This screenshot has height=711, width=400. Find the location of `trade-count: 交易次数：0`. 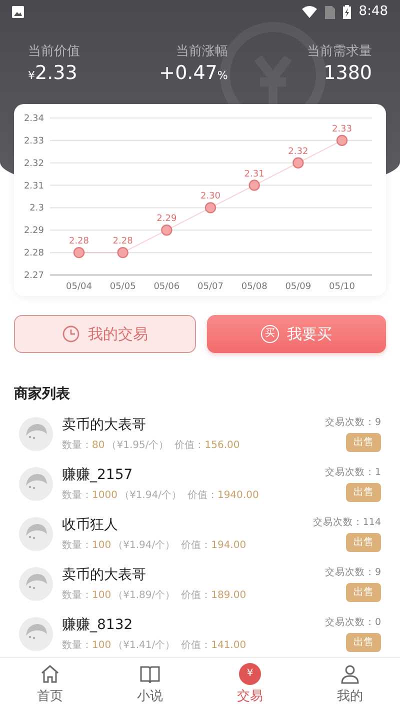

trade-count: 交易次数：0 is located at coordinates (352, 623).